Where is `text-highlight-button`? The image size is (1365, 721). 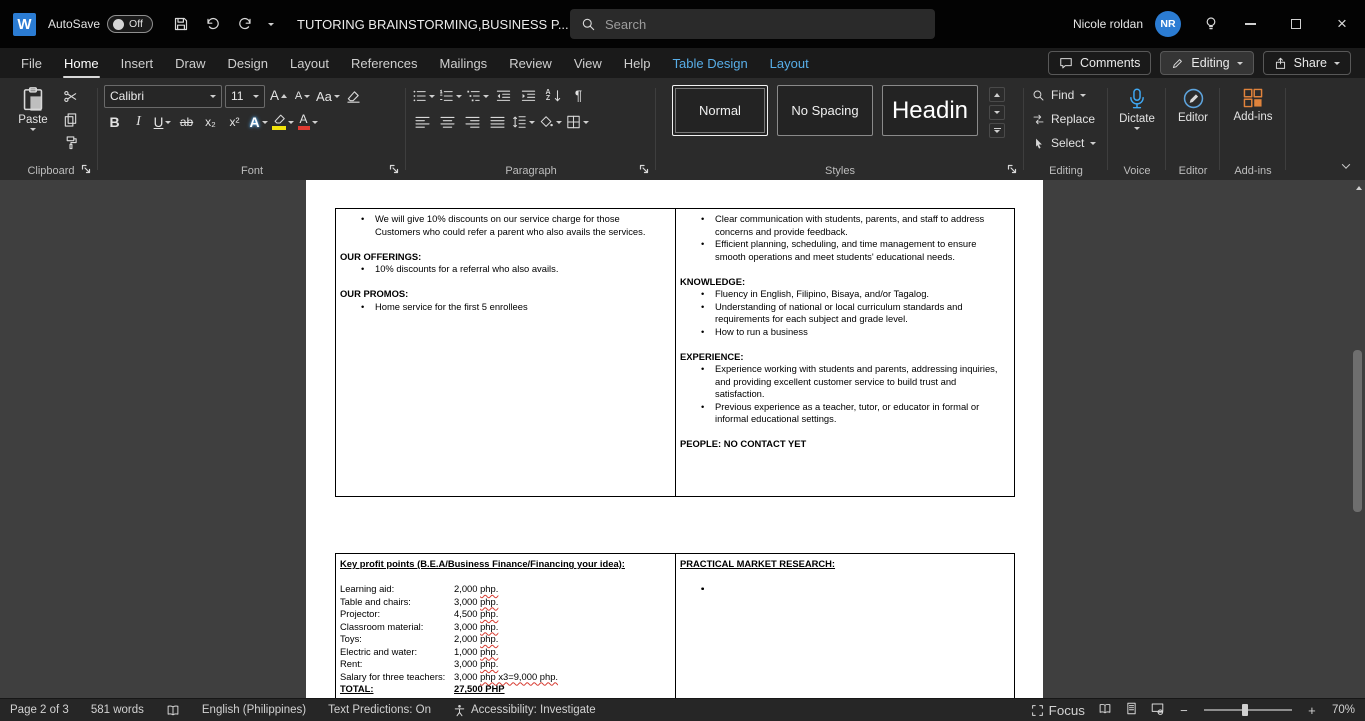
text-highlight-button is located at coordinates (283, 122).